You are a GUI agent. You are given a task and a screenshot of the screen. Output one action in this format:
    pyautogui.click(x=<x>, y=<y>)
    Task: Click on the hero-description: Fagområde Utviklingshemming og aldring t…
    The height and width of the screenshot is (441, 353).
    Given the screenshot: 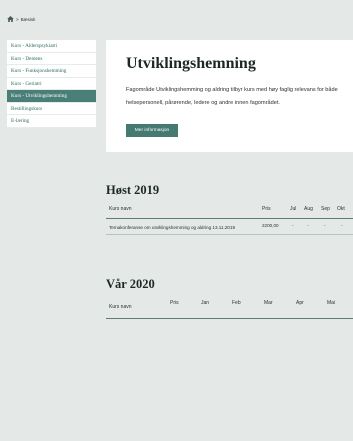 What is the action you would take?
    pyautogui.click(x=232, y=96)
    